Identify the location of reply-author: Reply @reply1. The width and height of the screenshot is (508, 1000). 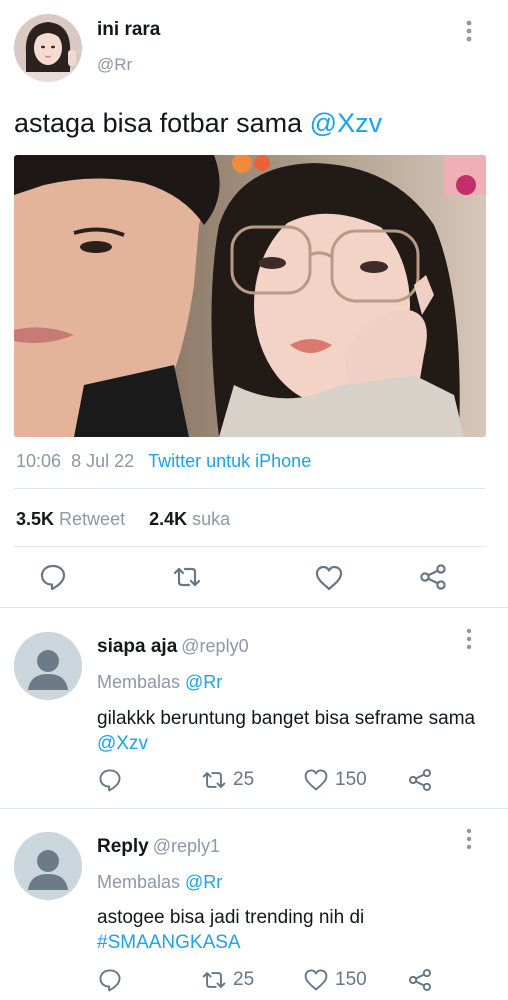
(158, 847).